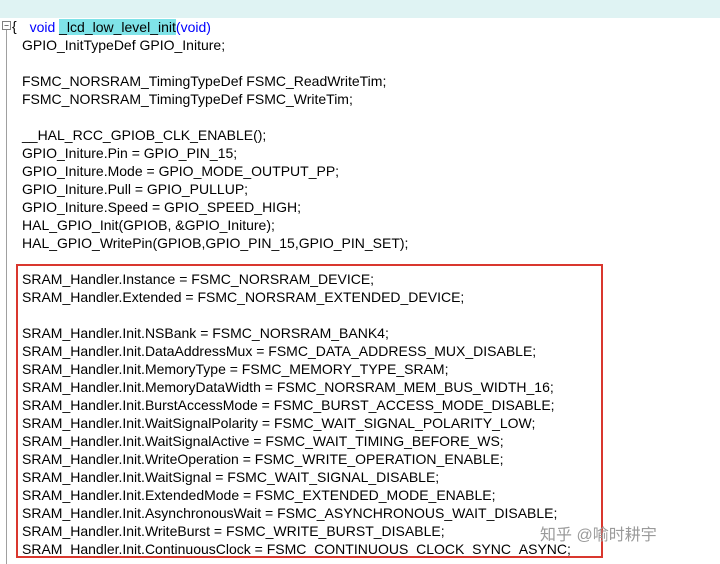  What do you see at coordinates (6, 25) in the screenshot?
I see `fold-collapse-icon: −` at bounding box center [6, 25].